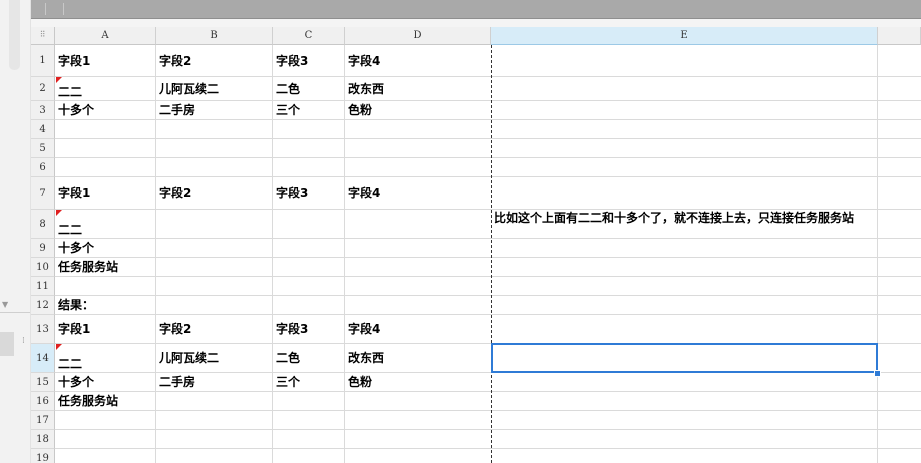 This screenshot has height=463, width=921. Describe the element at coordinates (476, 23) in the screenshot. I see `toolbar-gap` at that location.